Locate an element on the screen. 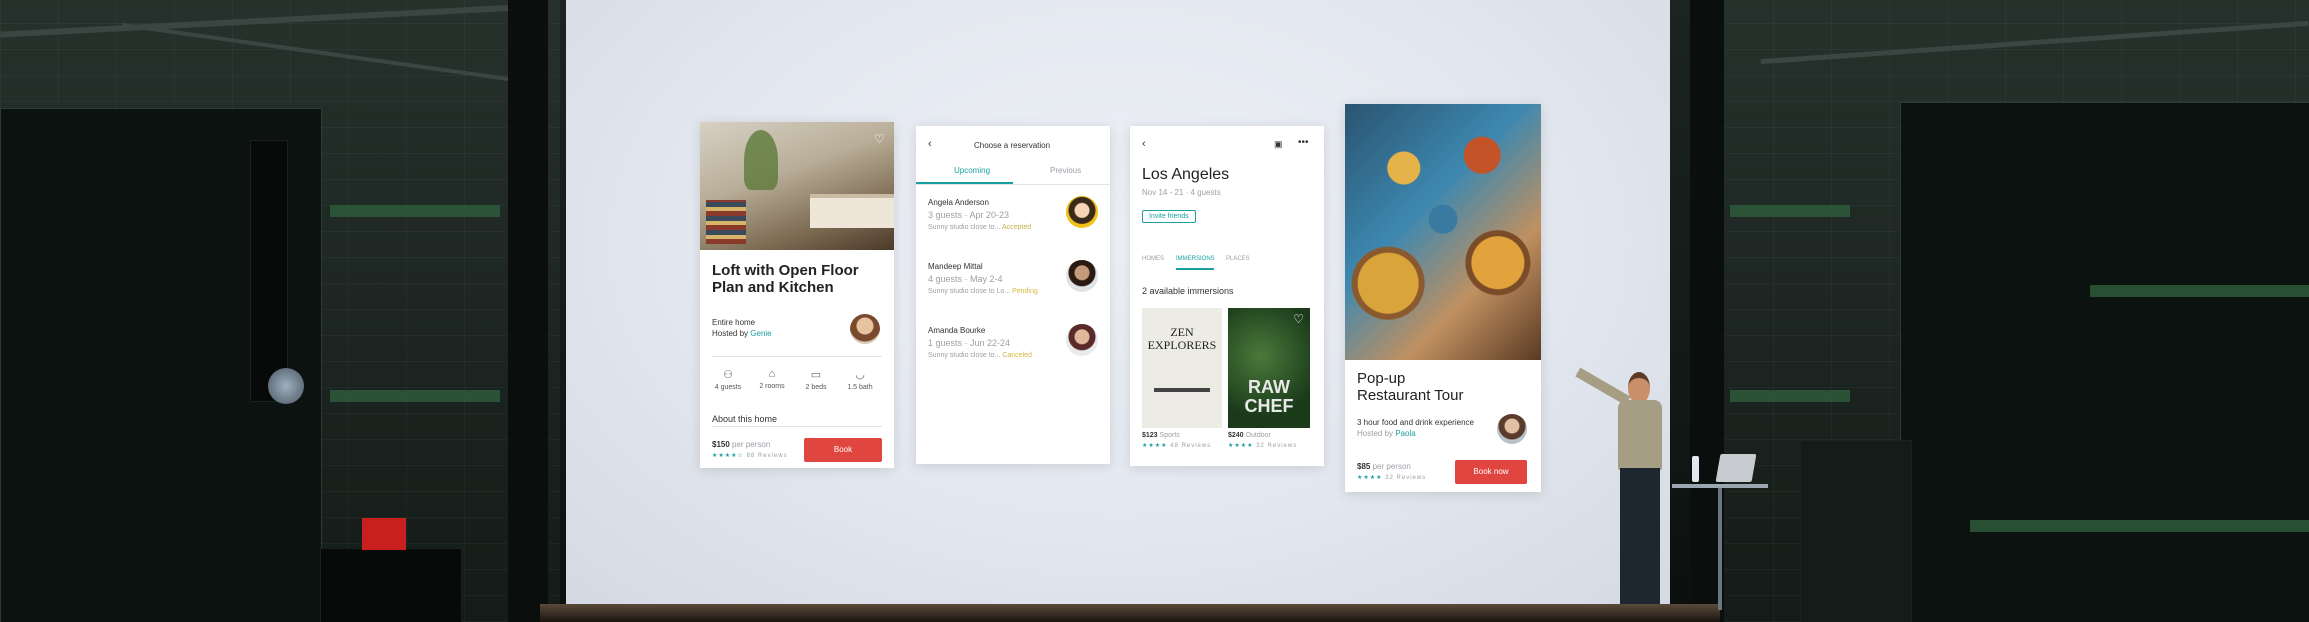 This screenshot has height=622, width=2309. tab-immersions: IMMERSIONS is located at coordinates (1195, 259).